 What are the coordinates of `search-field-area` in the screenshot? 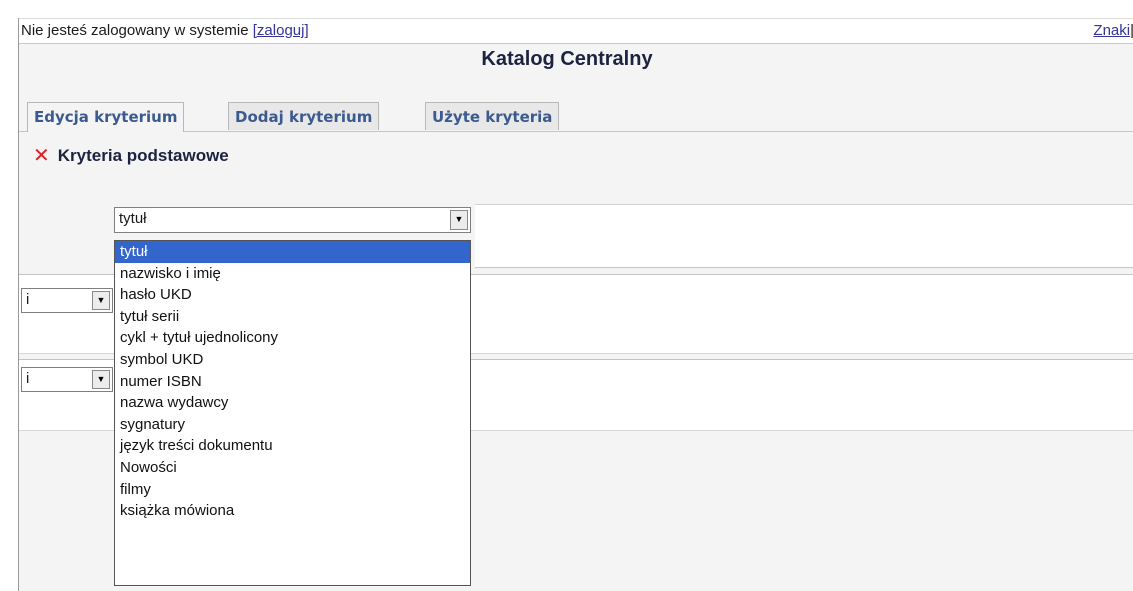 It's located at (804, 236).